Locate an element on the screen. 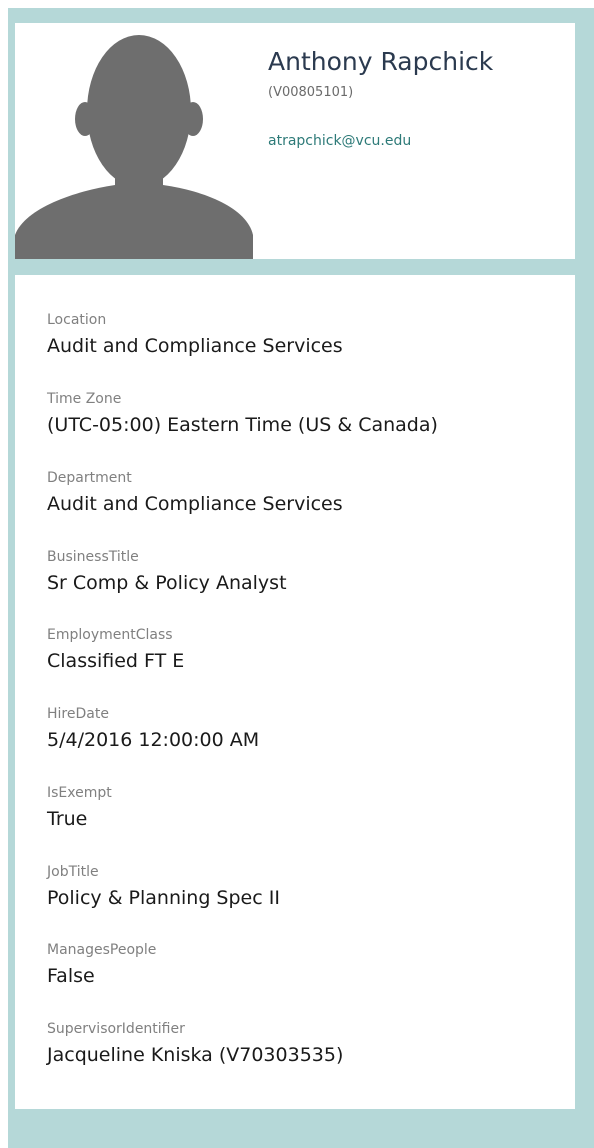 This screenshot has height=1148, width=594. field-is-exempt: IsExempt True is located at coordinates (79, 807).